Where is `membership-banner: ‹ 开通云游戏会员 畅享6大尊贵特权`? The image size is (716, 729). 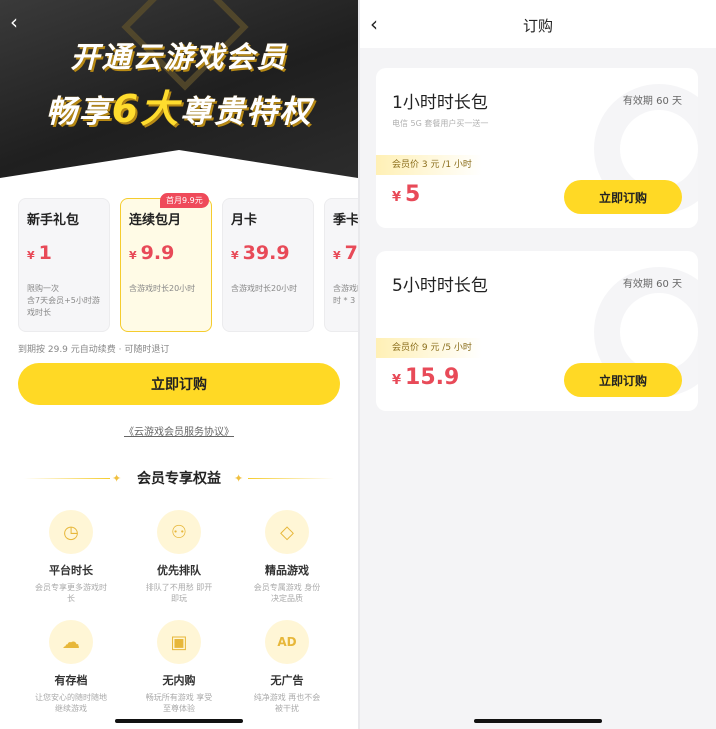 membership-banner: ‹ 开通云游戏会员 畅享6大尊贵特权 is located at coordinates (179, 89).